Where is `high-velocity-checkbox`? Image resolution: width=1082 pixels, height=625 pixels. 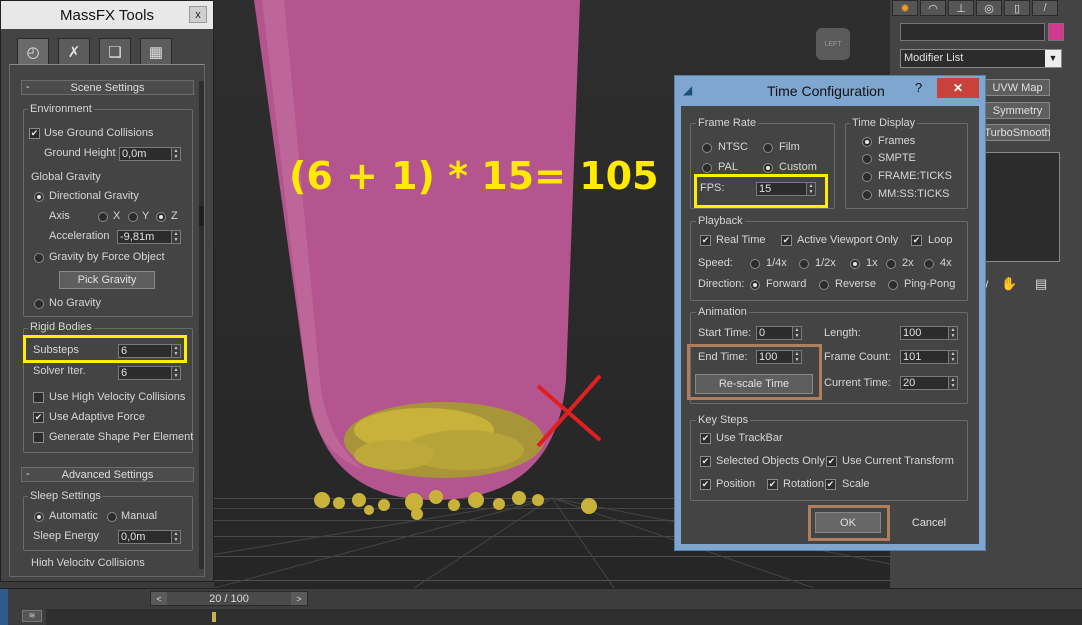 high-velocity-checkbox is located at coordinates (38, 397).